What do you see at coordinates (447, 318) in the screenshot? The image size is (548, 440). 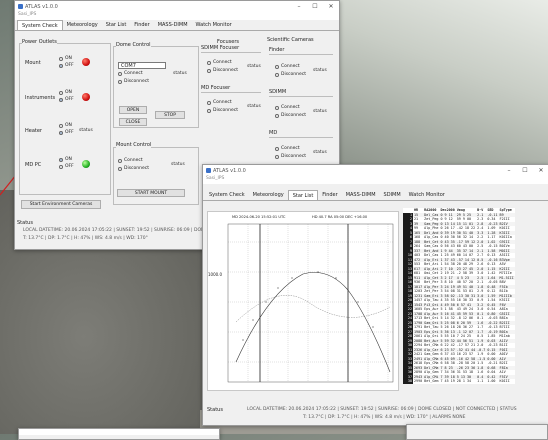 I see `table-cell: 5 14 32` at bounding box center [447, 318].